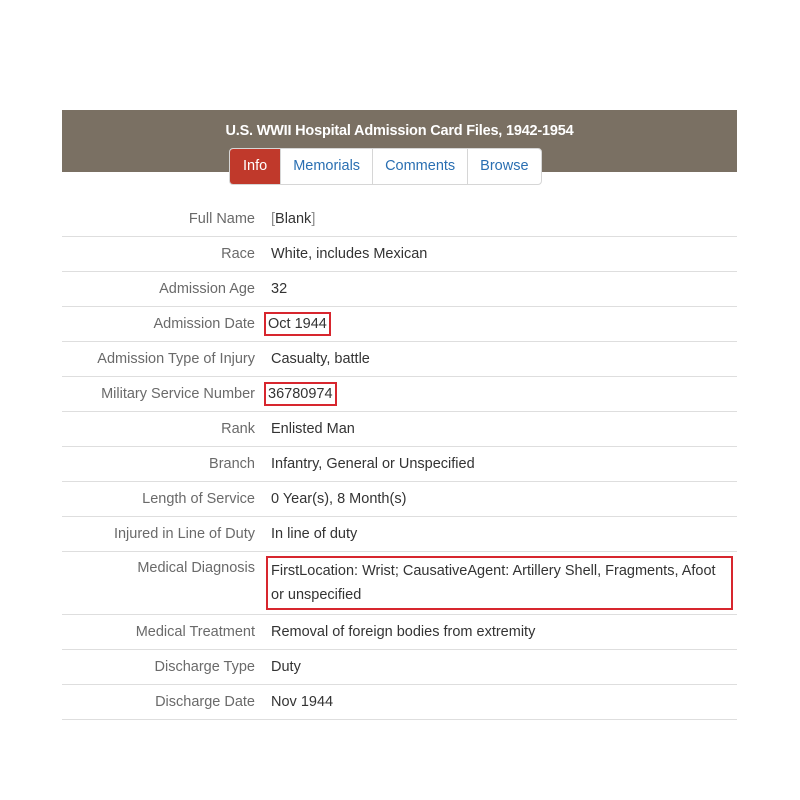  What do you see at coordinates (205, 702) in the screenshot?
I see `field-label: Discharge Date` at bounding box center [205, 702].